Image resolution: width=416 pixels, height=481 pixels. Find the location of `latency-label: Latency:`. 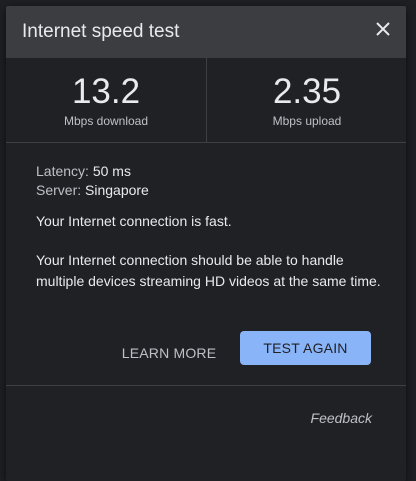

latency-label: Latency: is located at coordinates (64, 171).